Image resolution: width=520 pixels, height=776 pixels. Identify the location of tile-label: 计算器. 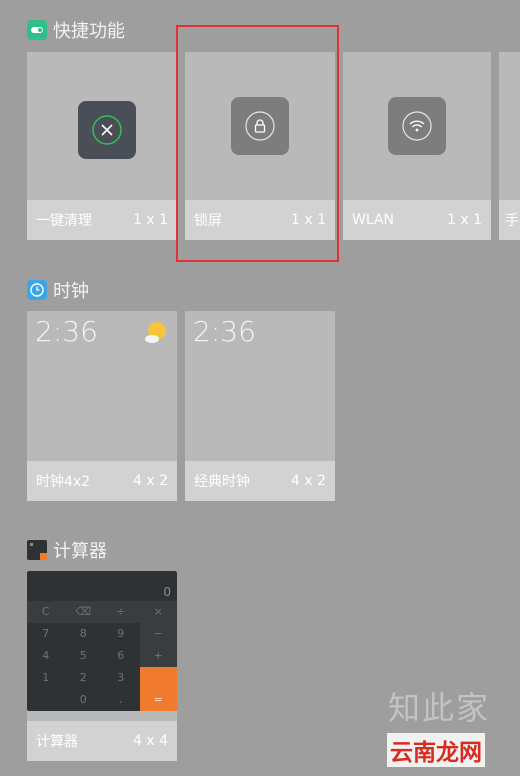
(57, 742).